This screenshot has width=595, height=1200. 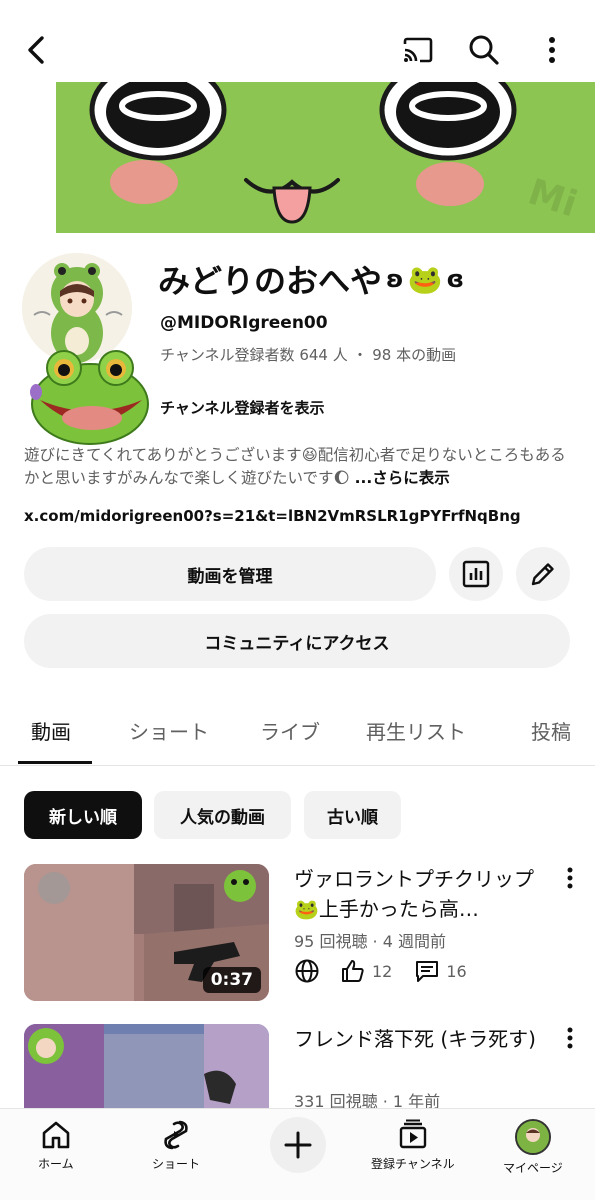 I want to click on cast-icon, so click(x=418, y=50).